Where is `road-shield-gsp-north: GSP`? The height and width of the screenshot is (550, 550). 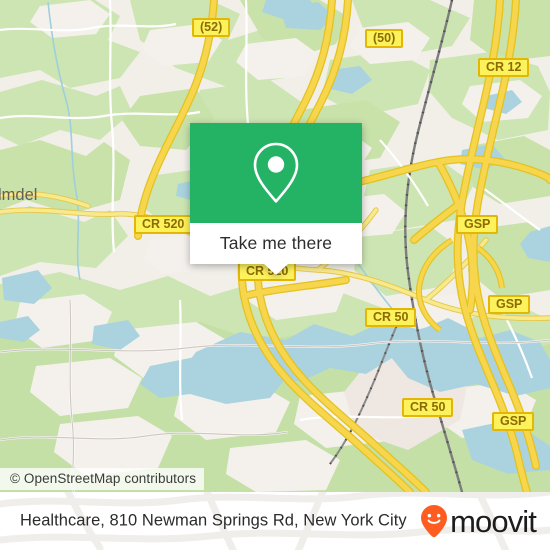
road-shield-gsp-north: GSP is located at coordinates (477, 224).